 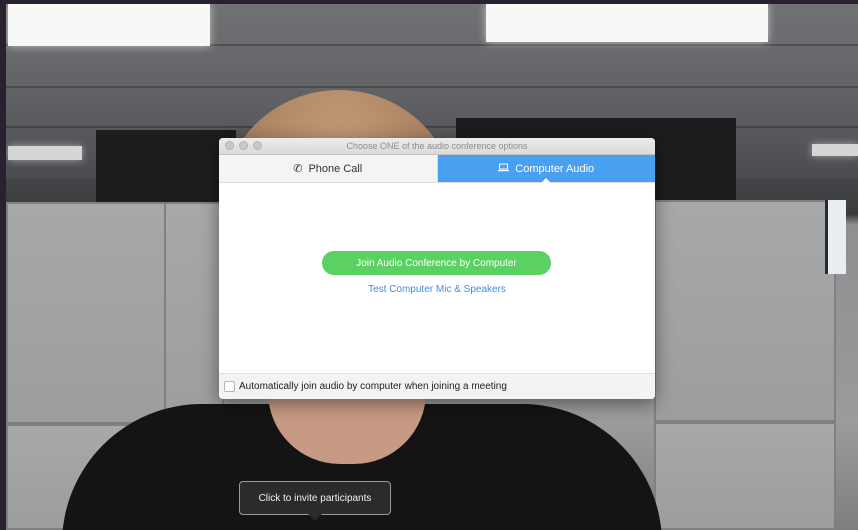 I want to click on back-wall, so click(x=166, y=166).